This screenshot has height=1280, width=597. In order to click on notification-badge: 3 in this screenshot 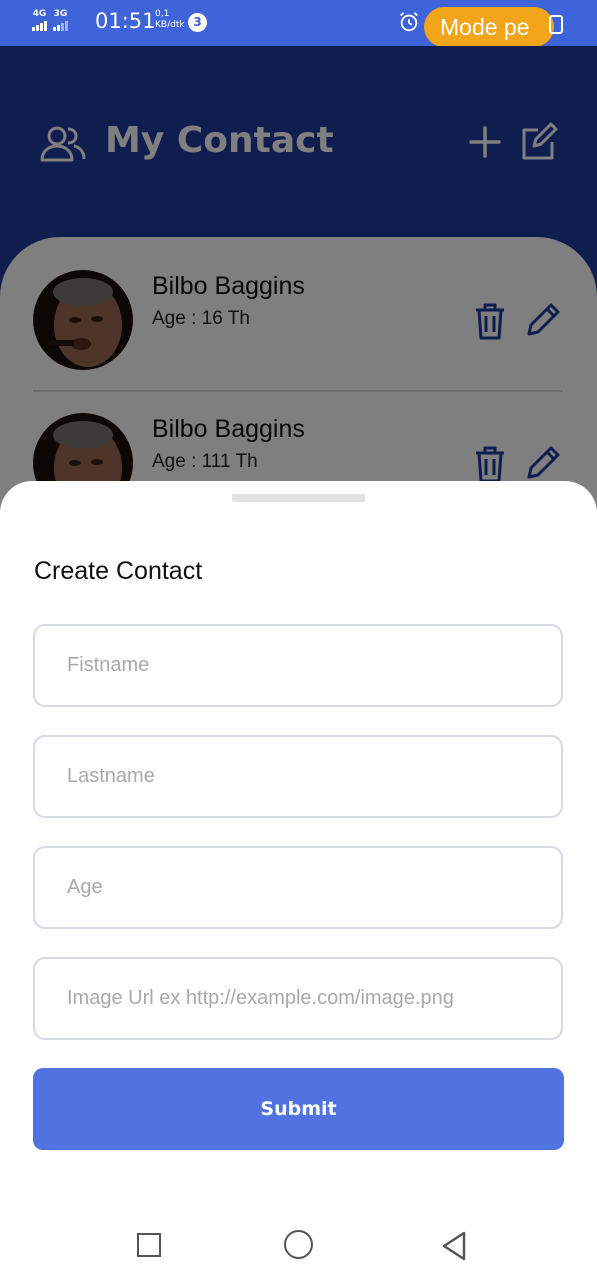, I will do `click(197, 22)`.